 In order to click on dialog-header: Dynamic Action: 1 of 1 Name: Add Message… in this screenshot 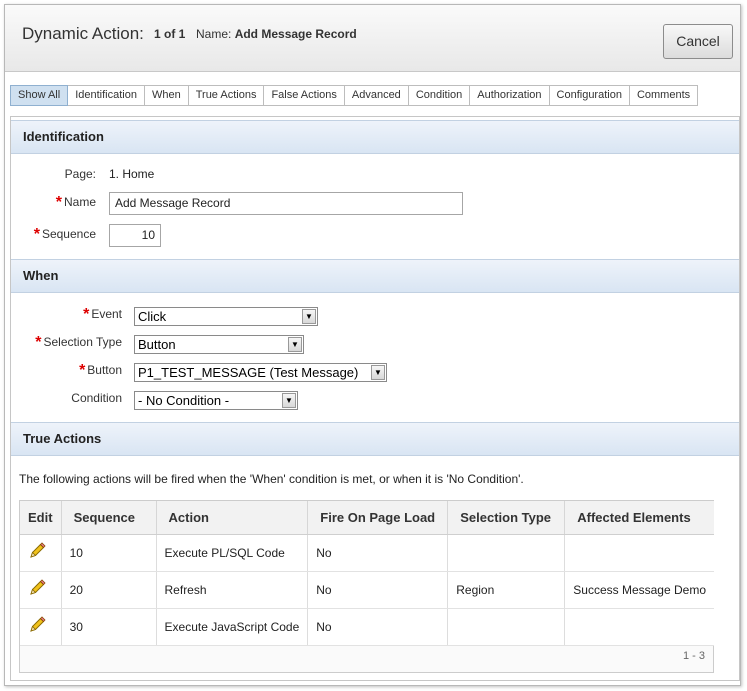, I will do `click(372, 38)`.